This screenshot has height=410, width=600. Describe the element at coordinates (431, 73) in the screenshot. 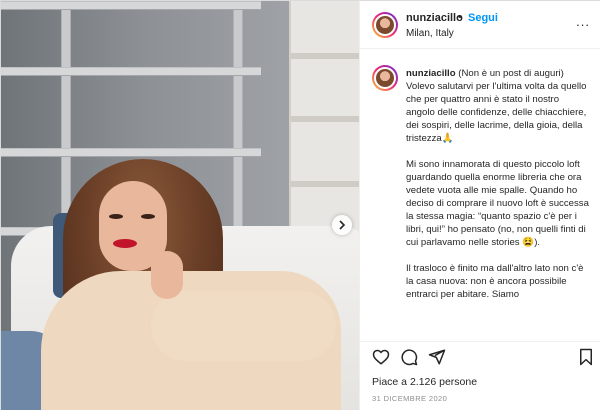

I see `caption-username: nunziacillo` at that location.